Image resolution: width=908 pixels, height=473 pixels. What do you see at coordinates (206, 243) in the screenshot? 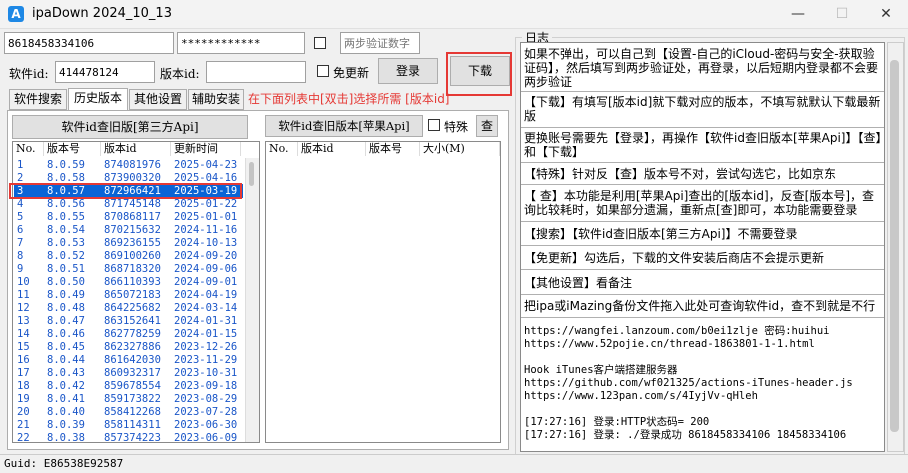
I see `row-update-time: 2024-10-13` at bounding box center [206, 243].